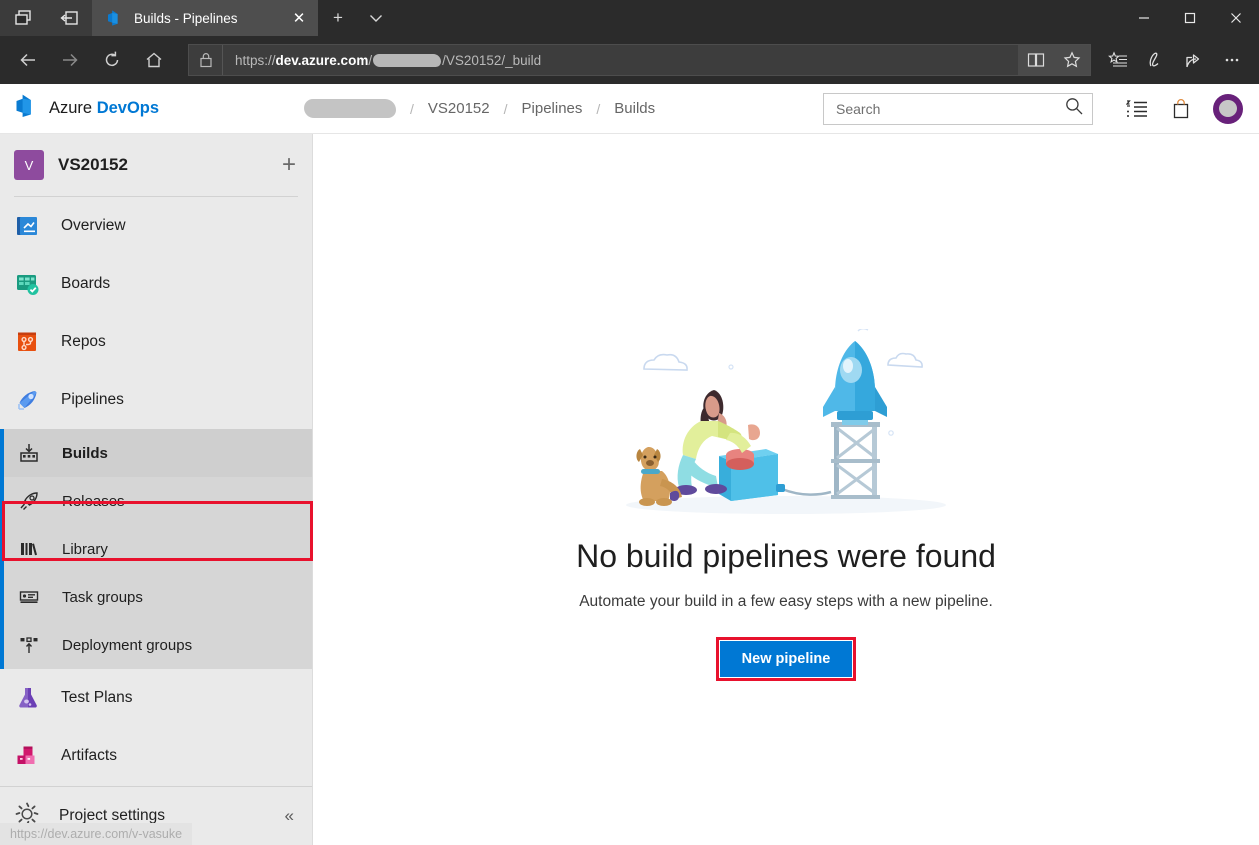  What do you see at coordinates (29, 597) in the screenshot?
I see `task-groups-icon` at bounding box center [29, 597].